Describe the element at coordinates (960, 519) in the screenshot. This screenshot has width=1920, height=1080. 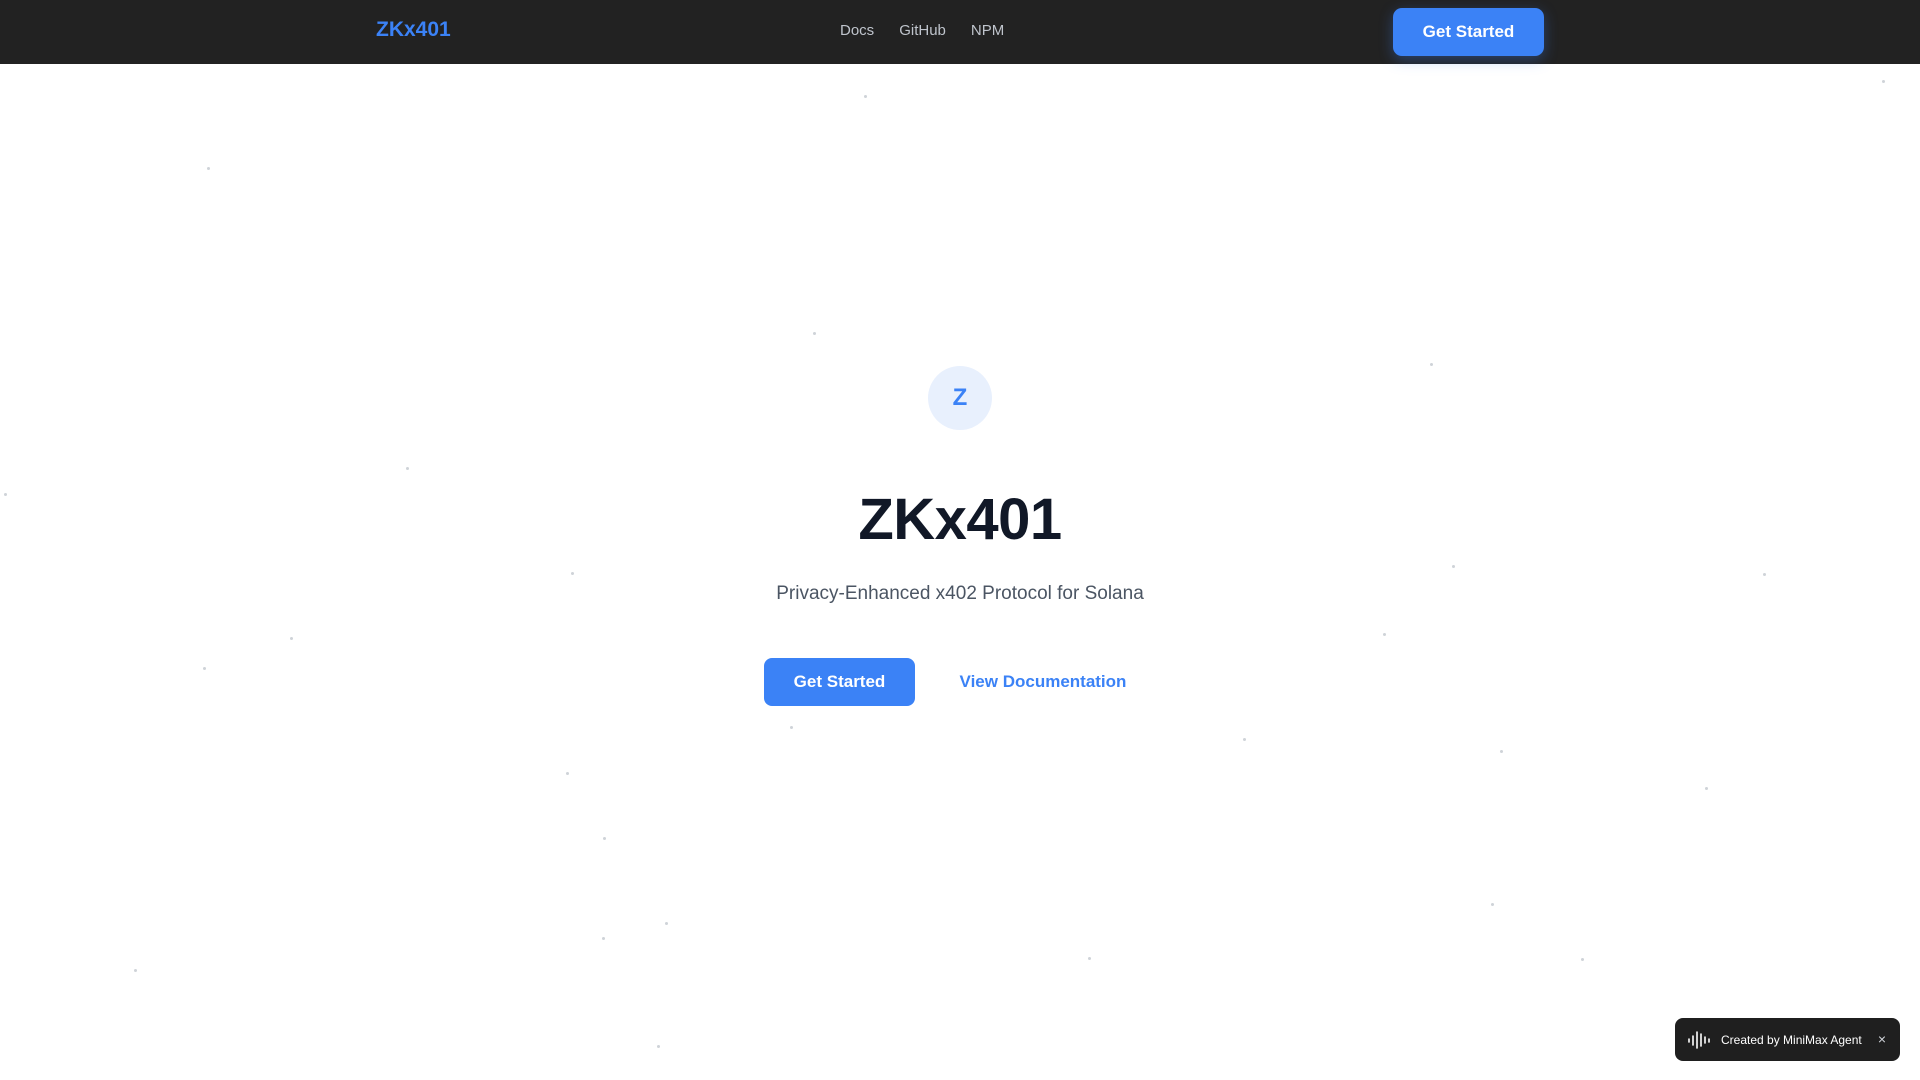
I see `hero-title: ZKx401` at that location.